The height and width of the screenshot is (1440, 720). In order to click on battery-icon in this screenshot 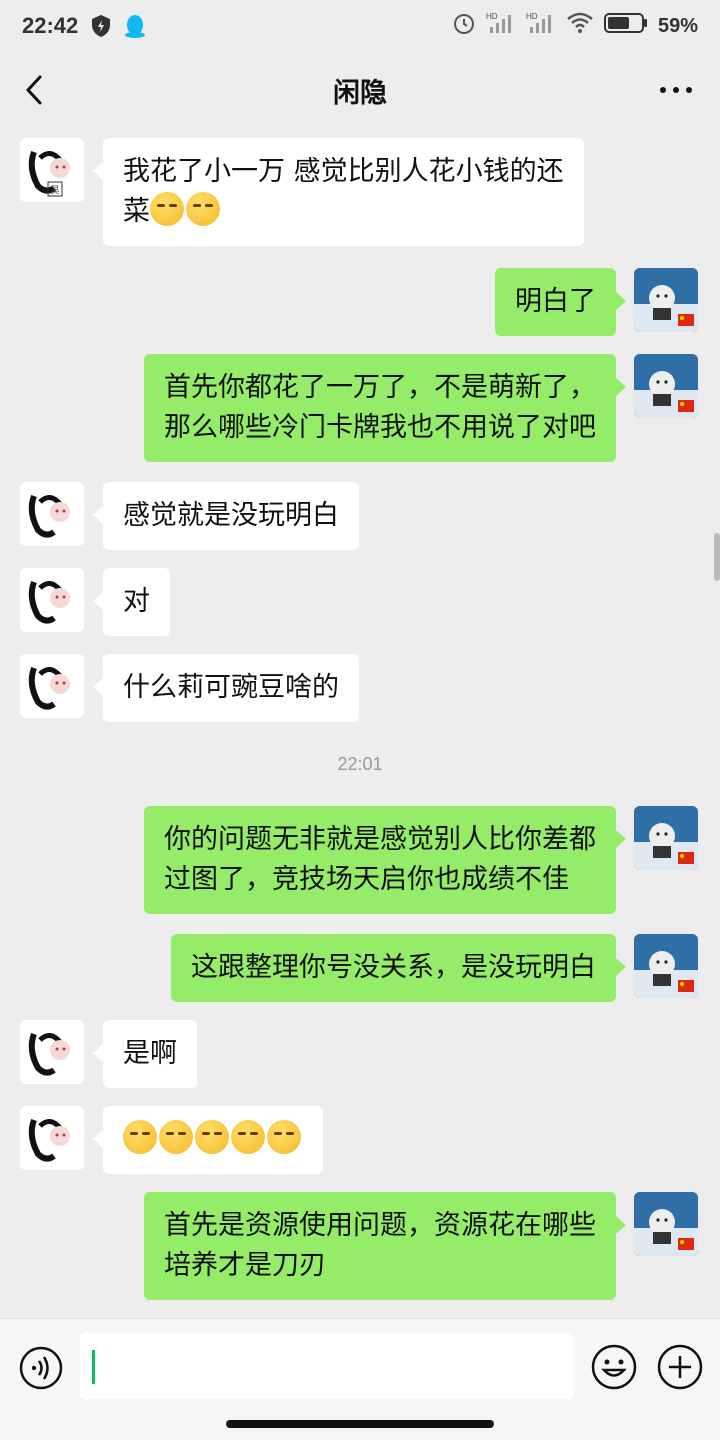, I will do `click(625, 26)`.